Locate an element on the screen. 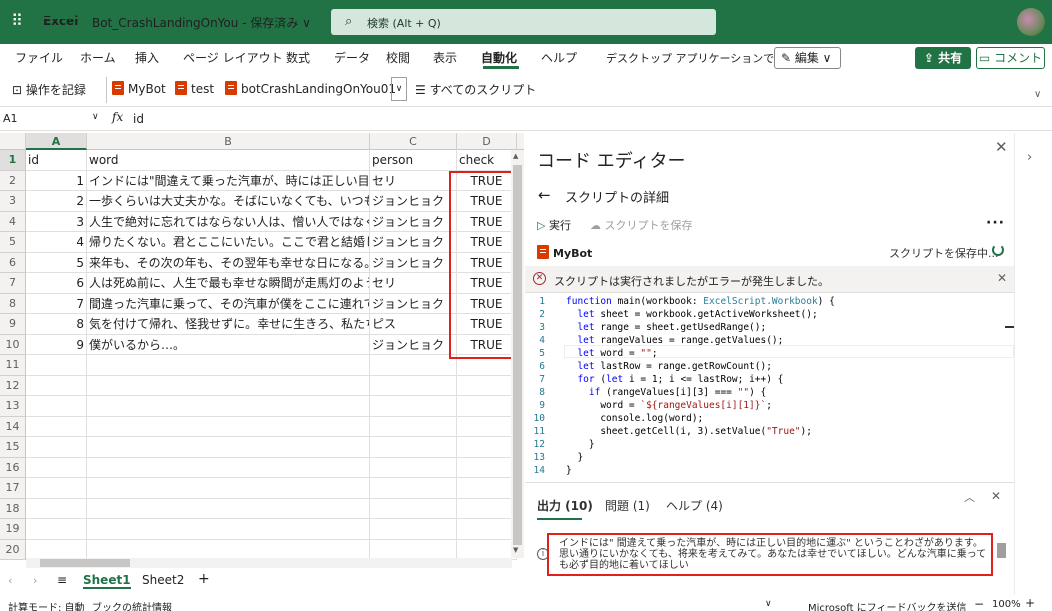  row-header: 17 is located at coordinates (13, 488).